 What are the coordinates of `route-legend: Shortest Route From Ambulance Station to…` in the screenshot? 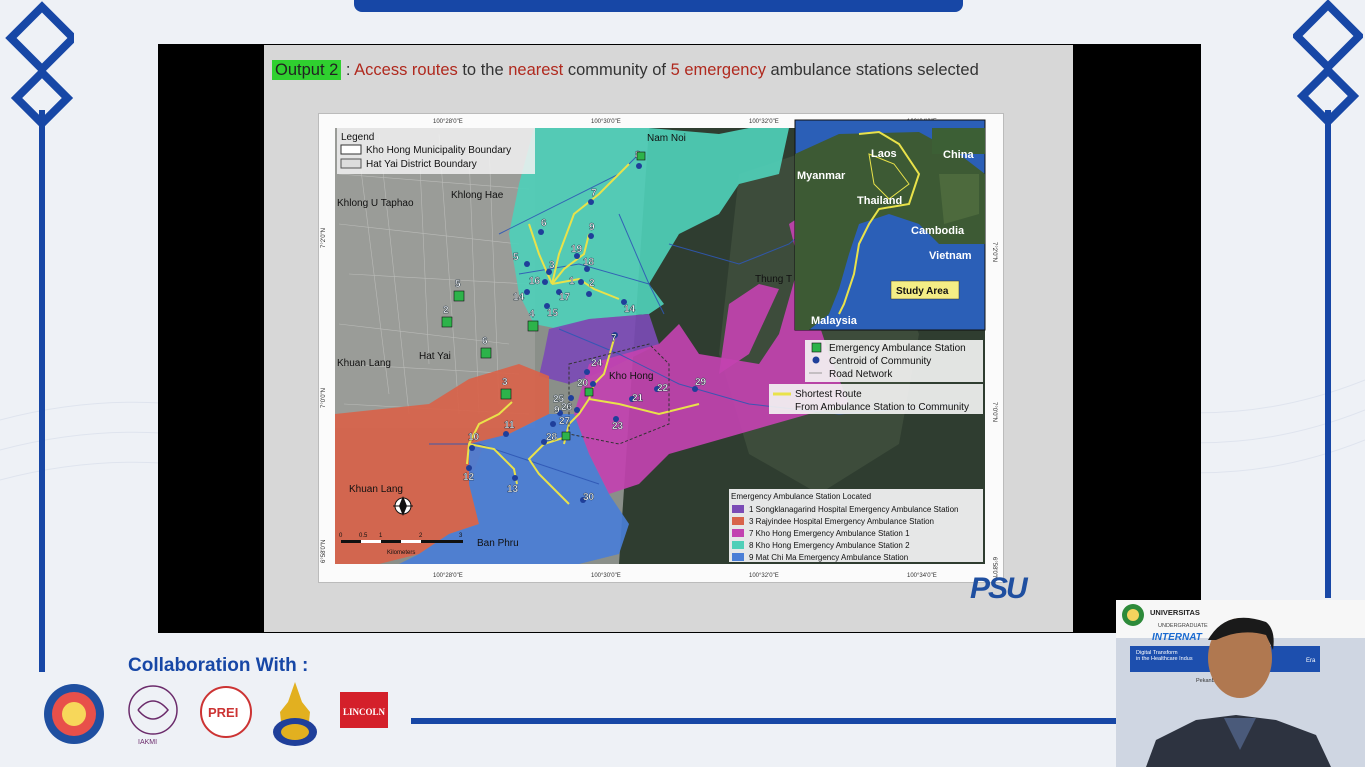 It's located at (876, 399).